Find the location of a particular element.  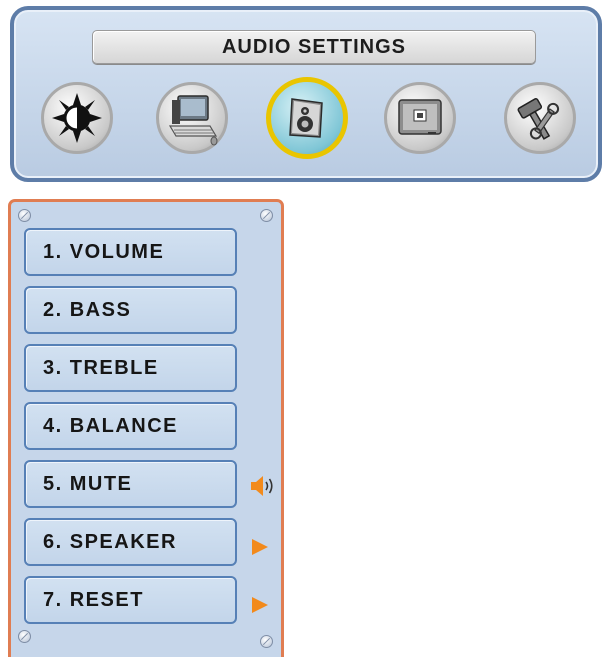

tab-pc is located at coordinates (192, 118).